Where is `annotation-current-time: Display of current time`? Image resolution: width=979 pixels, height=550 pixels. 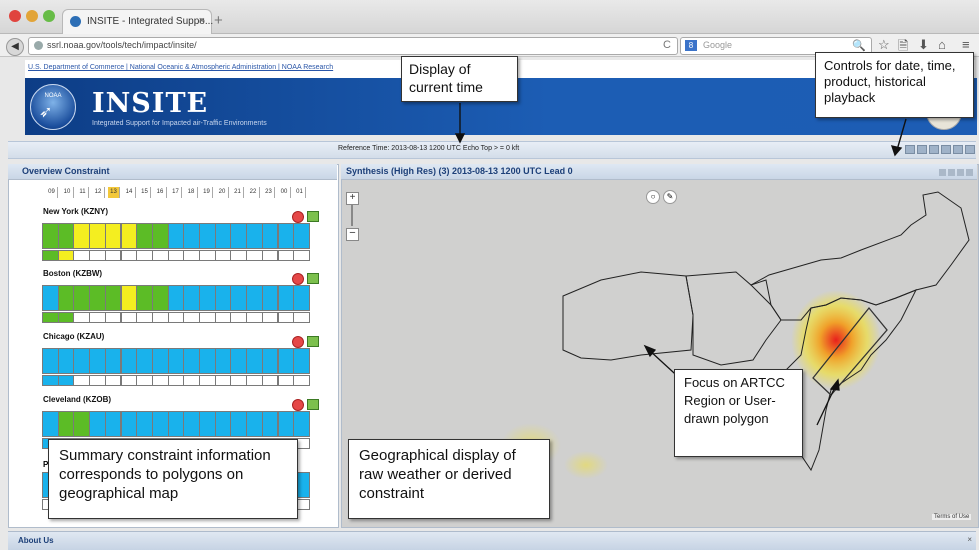 annotation-current-time: Display of current time is located at coordinates (459, 79).